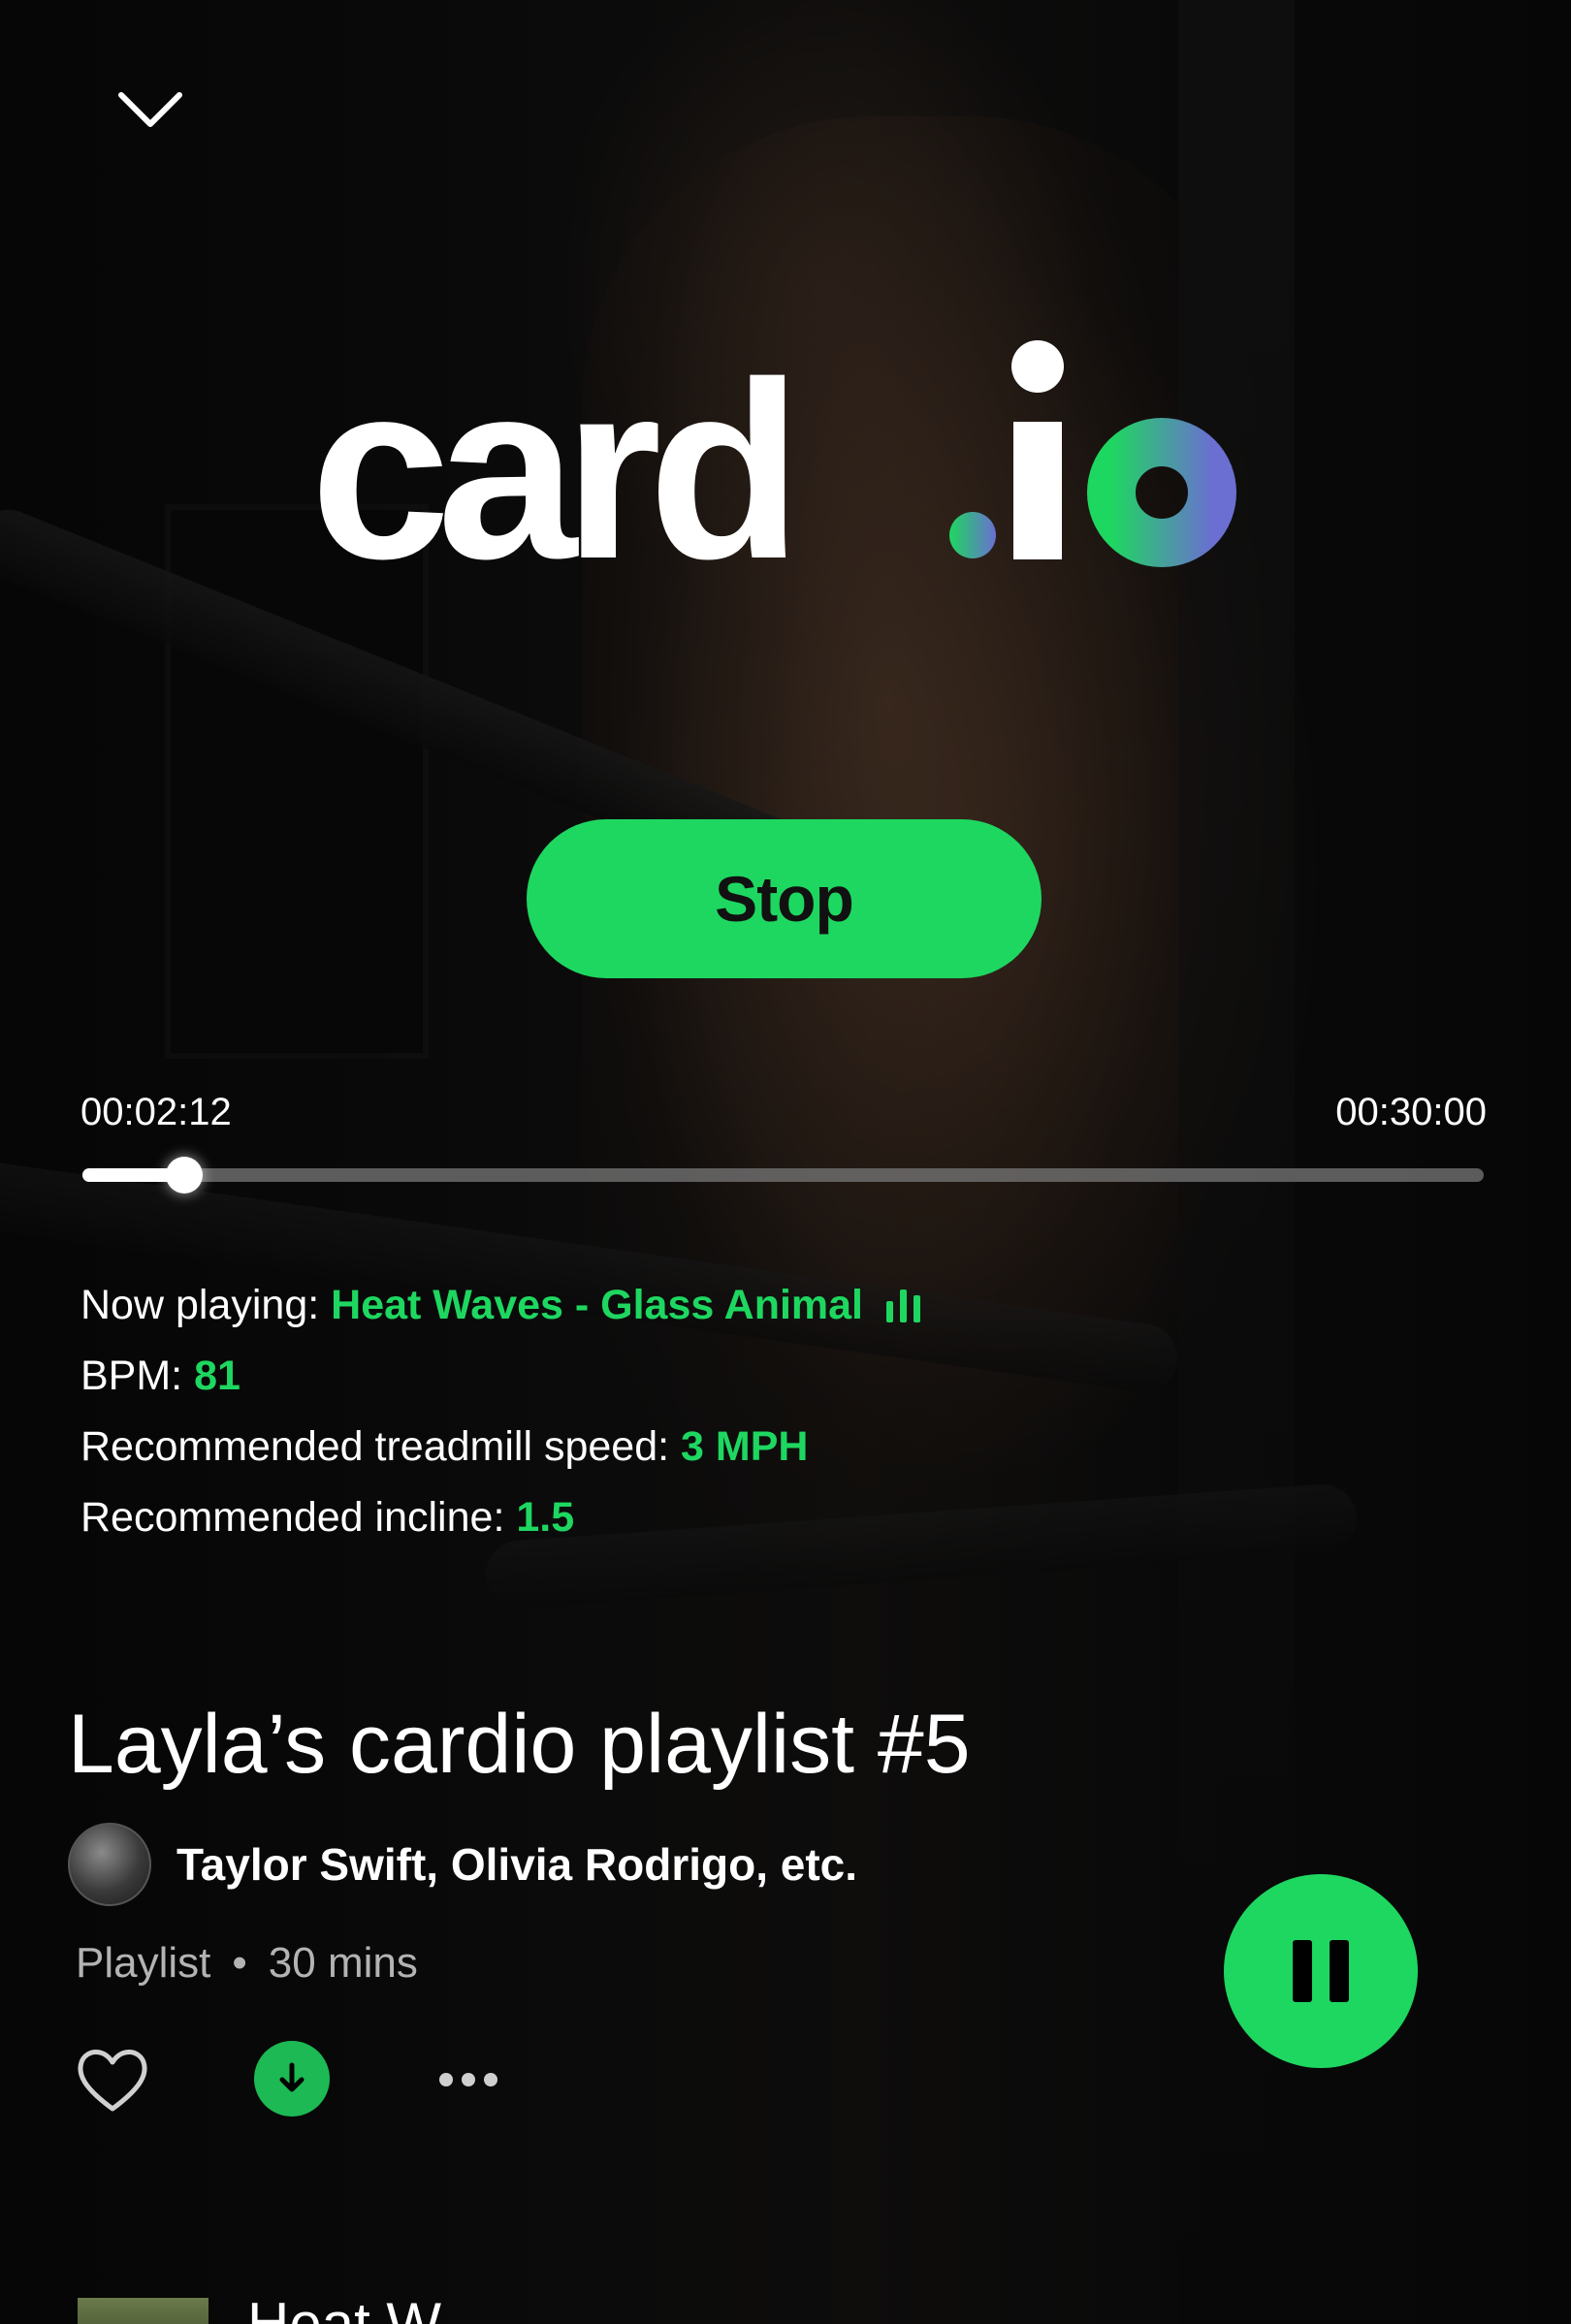 The height and width of the screenshot is (2324, 1571). I want to click on heart-icon, so click(112, 2081).